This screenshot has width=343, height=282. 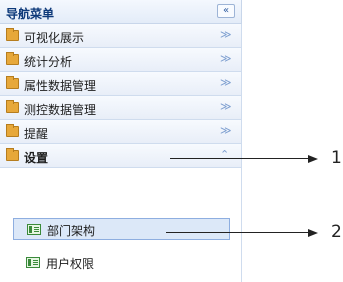 I want to click on menu-item-attribute-data: 属性数据管理 ≫, so click(x=121, y=84).